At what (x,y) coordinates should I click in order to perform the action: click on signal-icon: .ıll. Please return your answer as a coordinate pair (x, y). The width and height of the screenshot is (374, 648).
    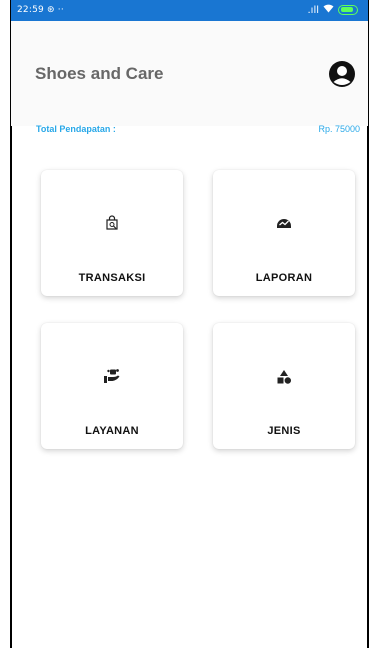
    Looking at the image, I should click on (313, 10).